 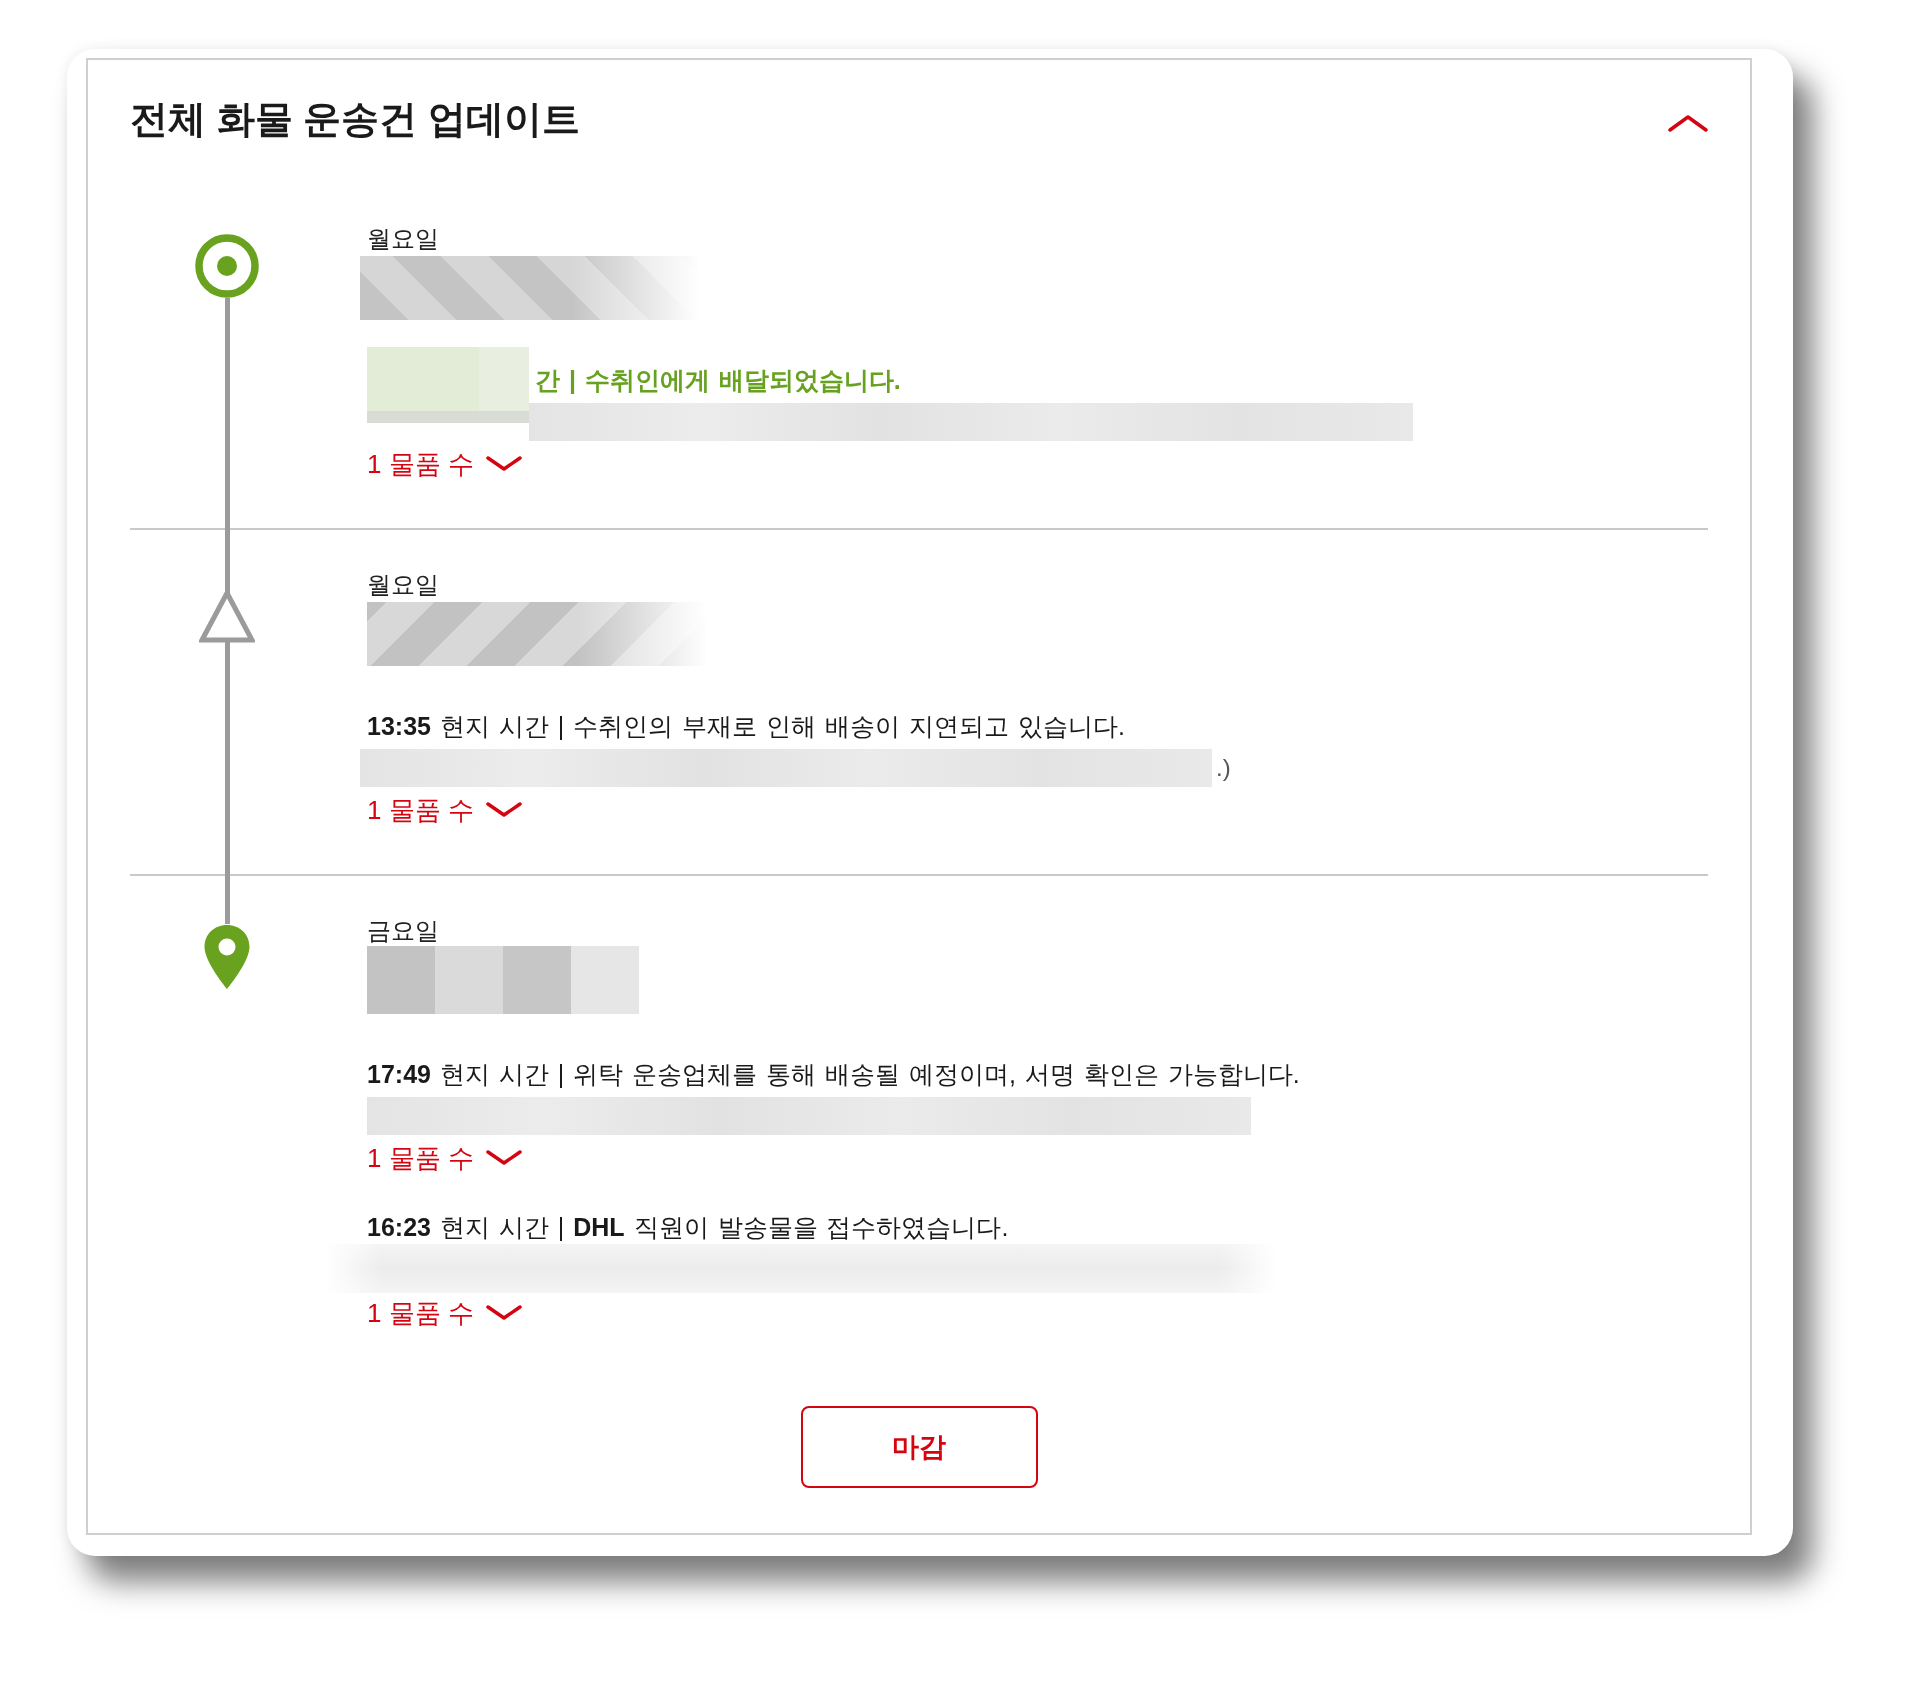 What do you see at coordinates (227, 616) in the screenshot?
I see `triangle-icon` at bounding box center [227, 616].